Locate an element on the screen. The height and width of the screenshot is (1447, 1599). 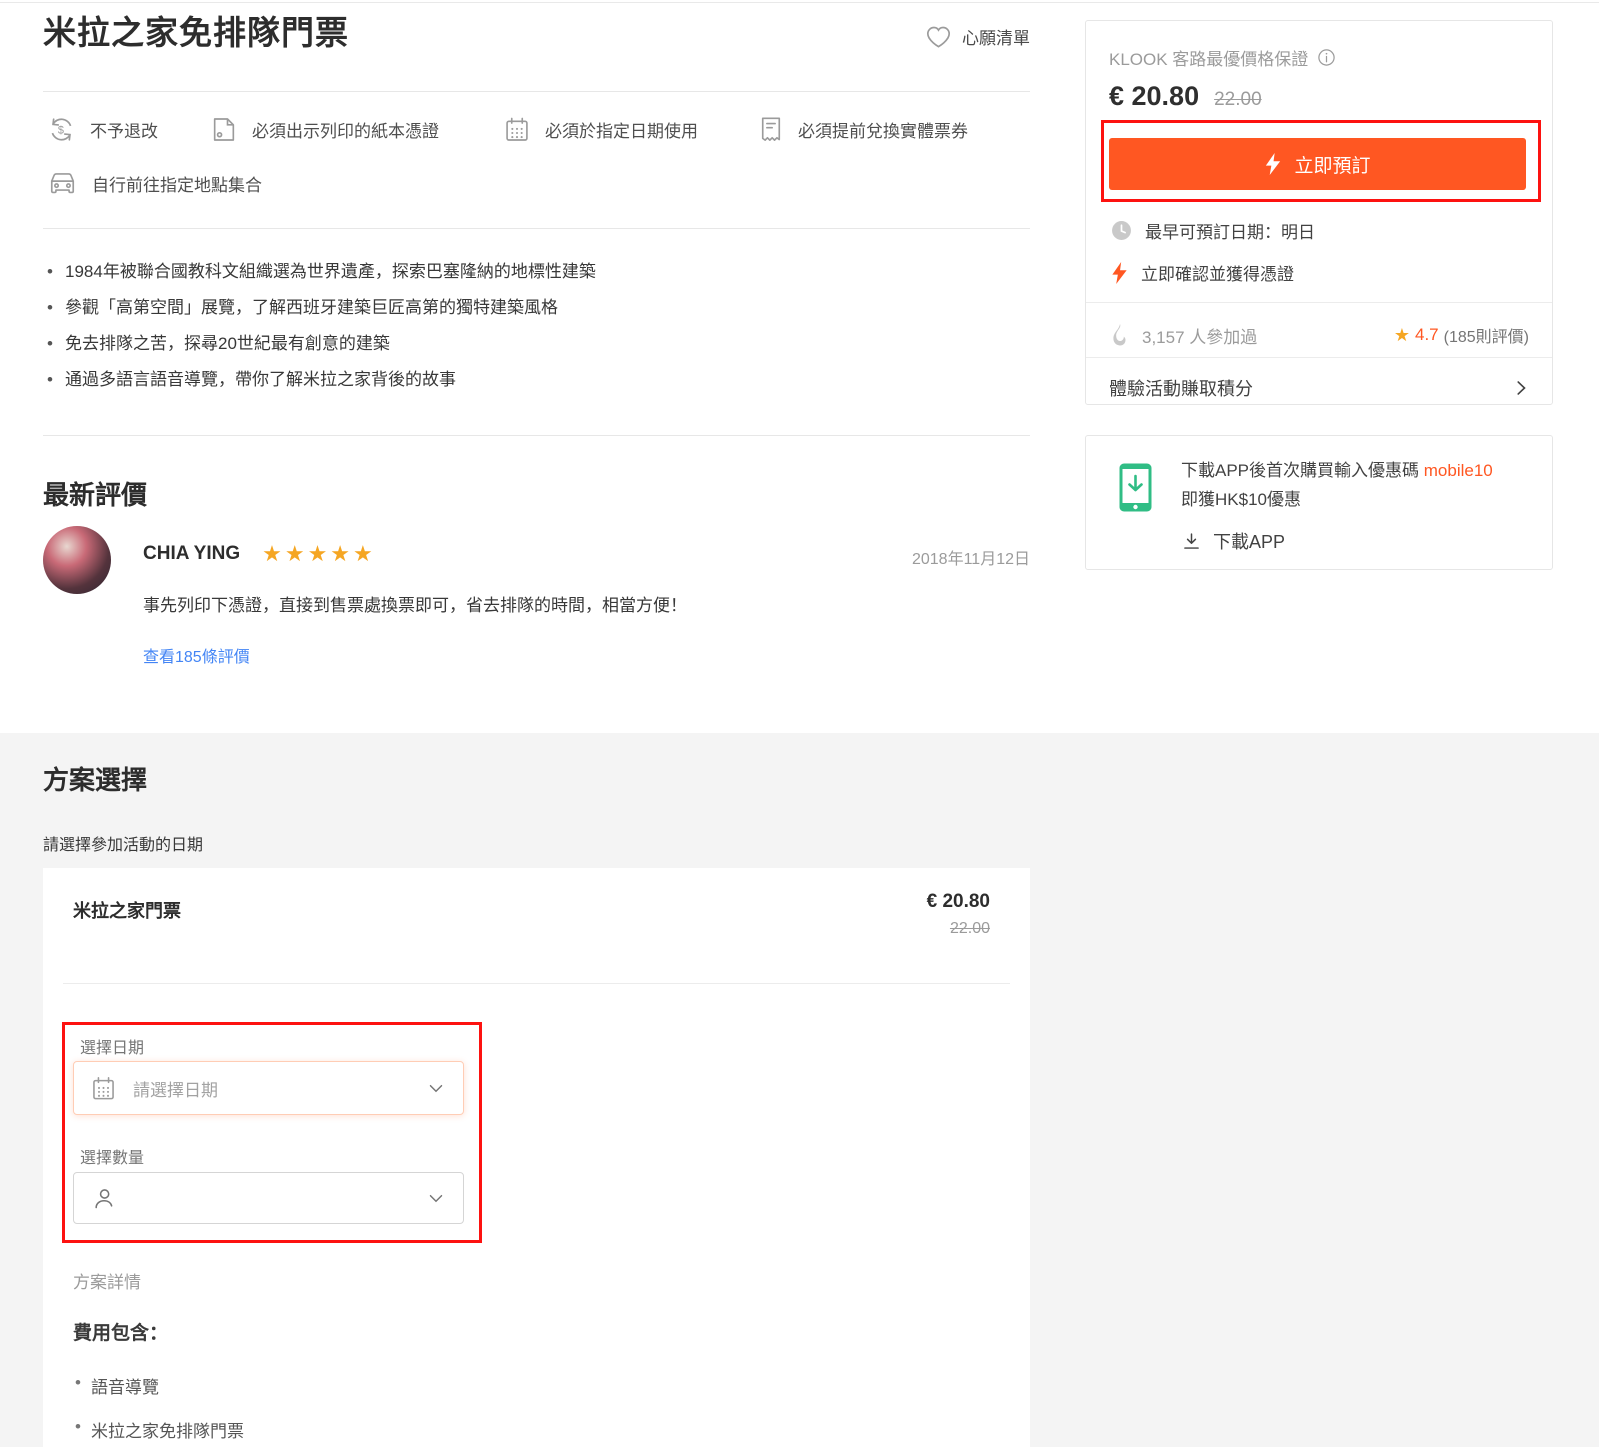
printed-voucher-icon is located at coordinates (224, 129).